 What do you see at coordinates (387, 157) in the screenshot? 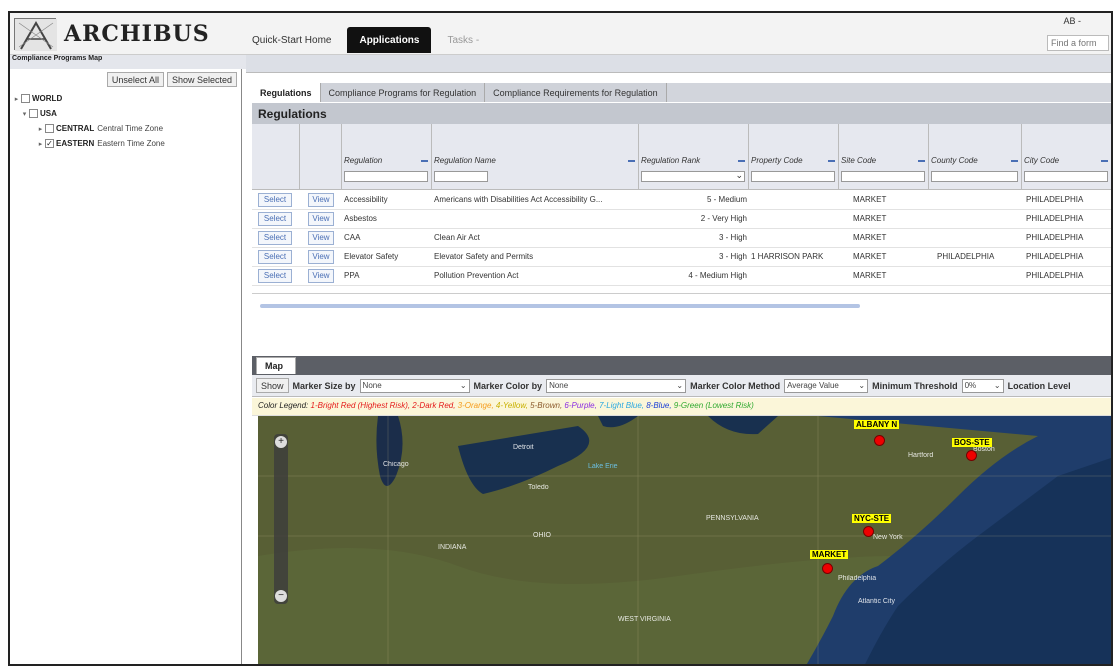
I see `col-regulation: Regulation` at bounding box center [387, 157].